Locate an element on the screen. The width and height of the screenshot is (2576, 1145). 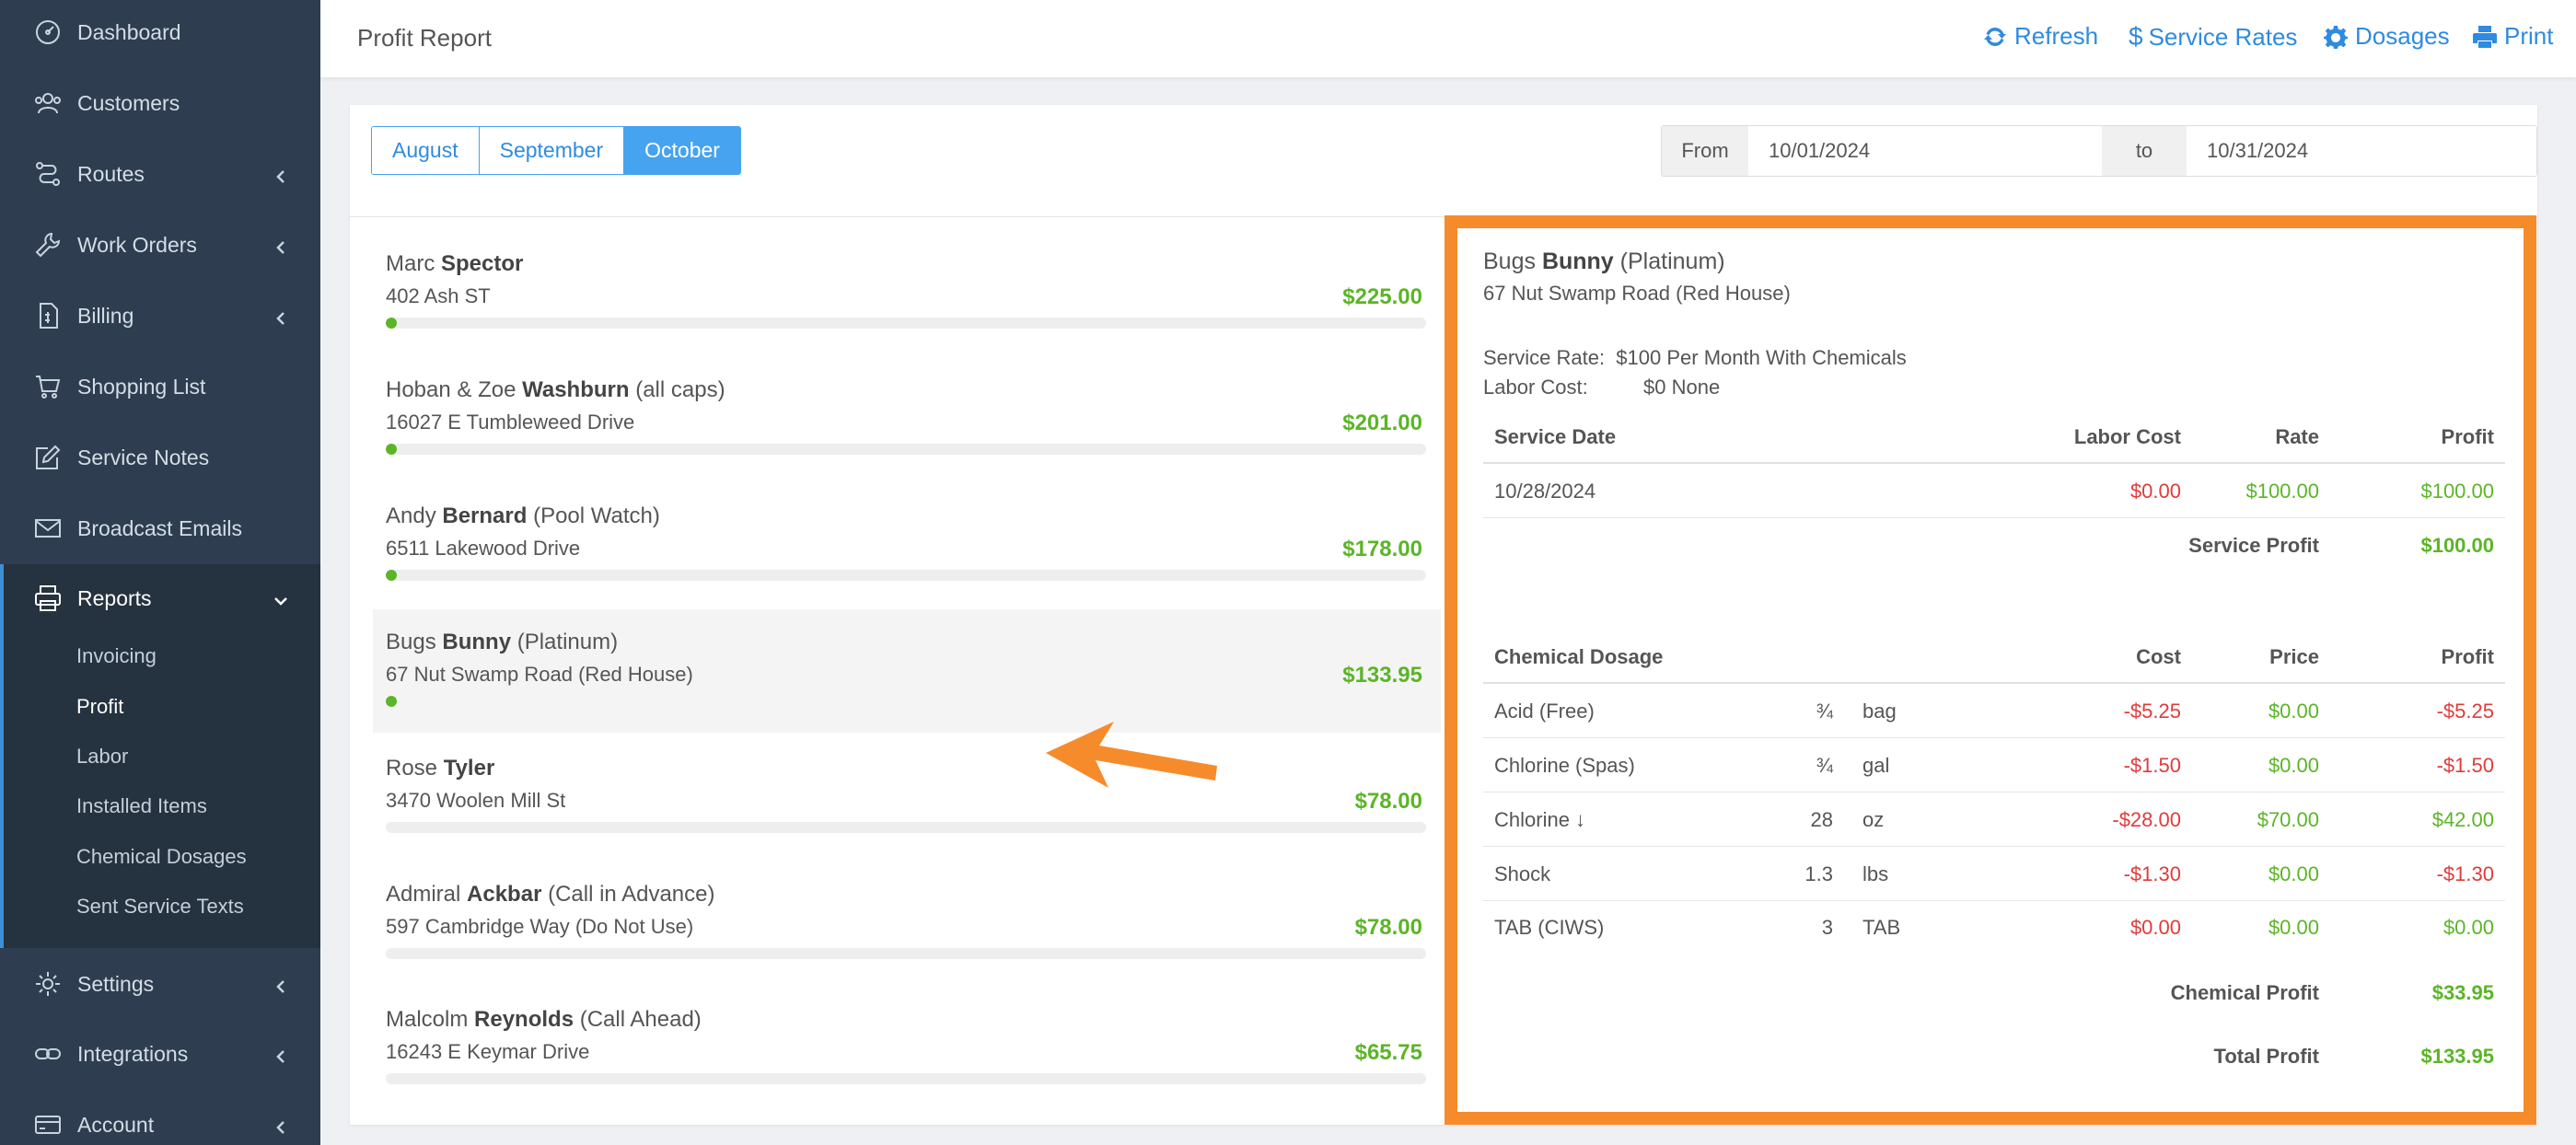
arrow-annotation-icon is located at coordinates (1131, 755).